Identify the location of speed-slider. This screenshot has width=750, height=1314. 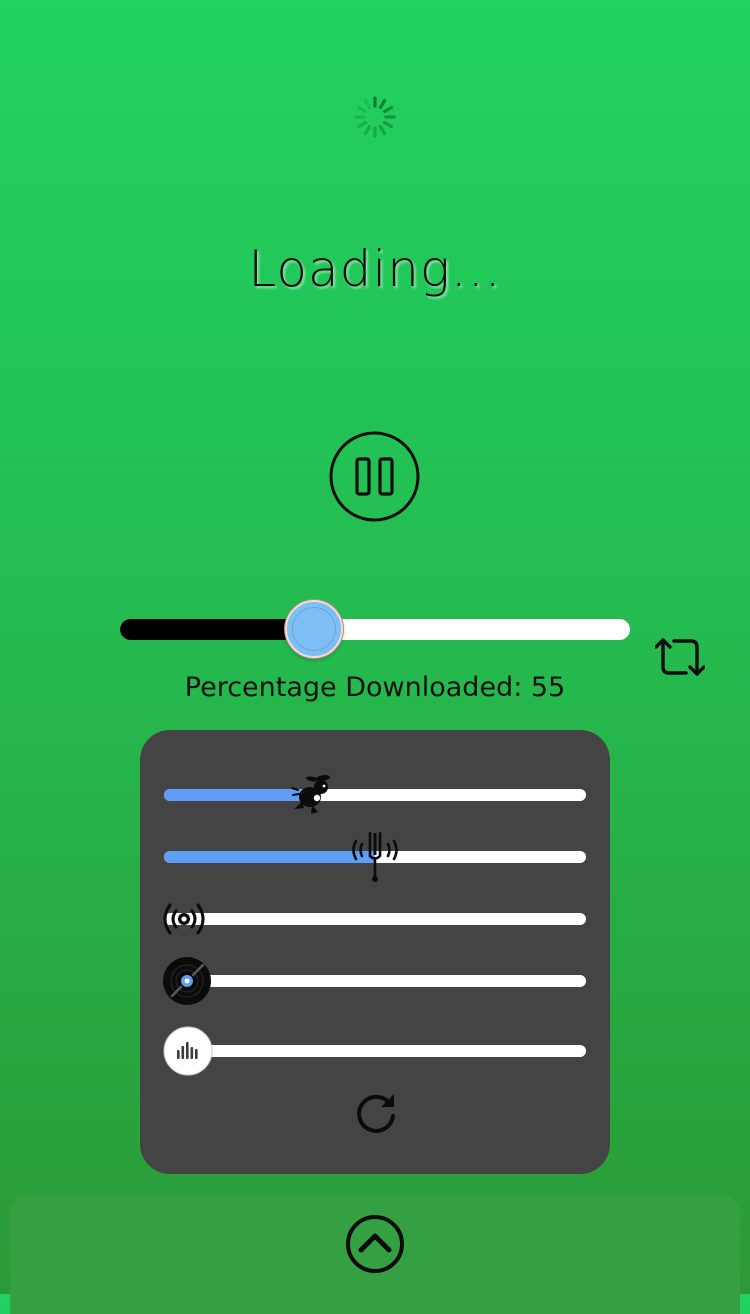
(375, 795).